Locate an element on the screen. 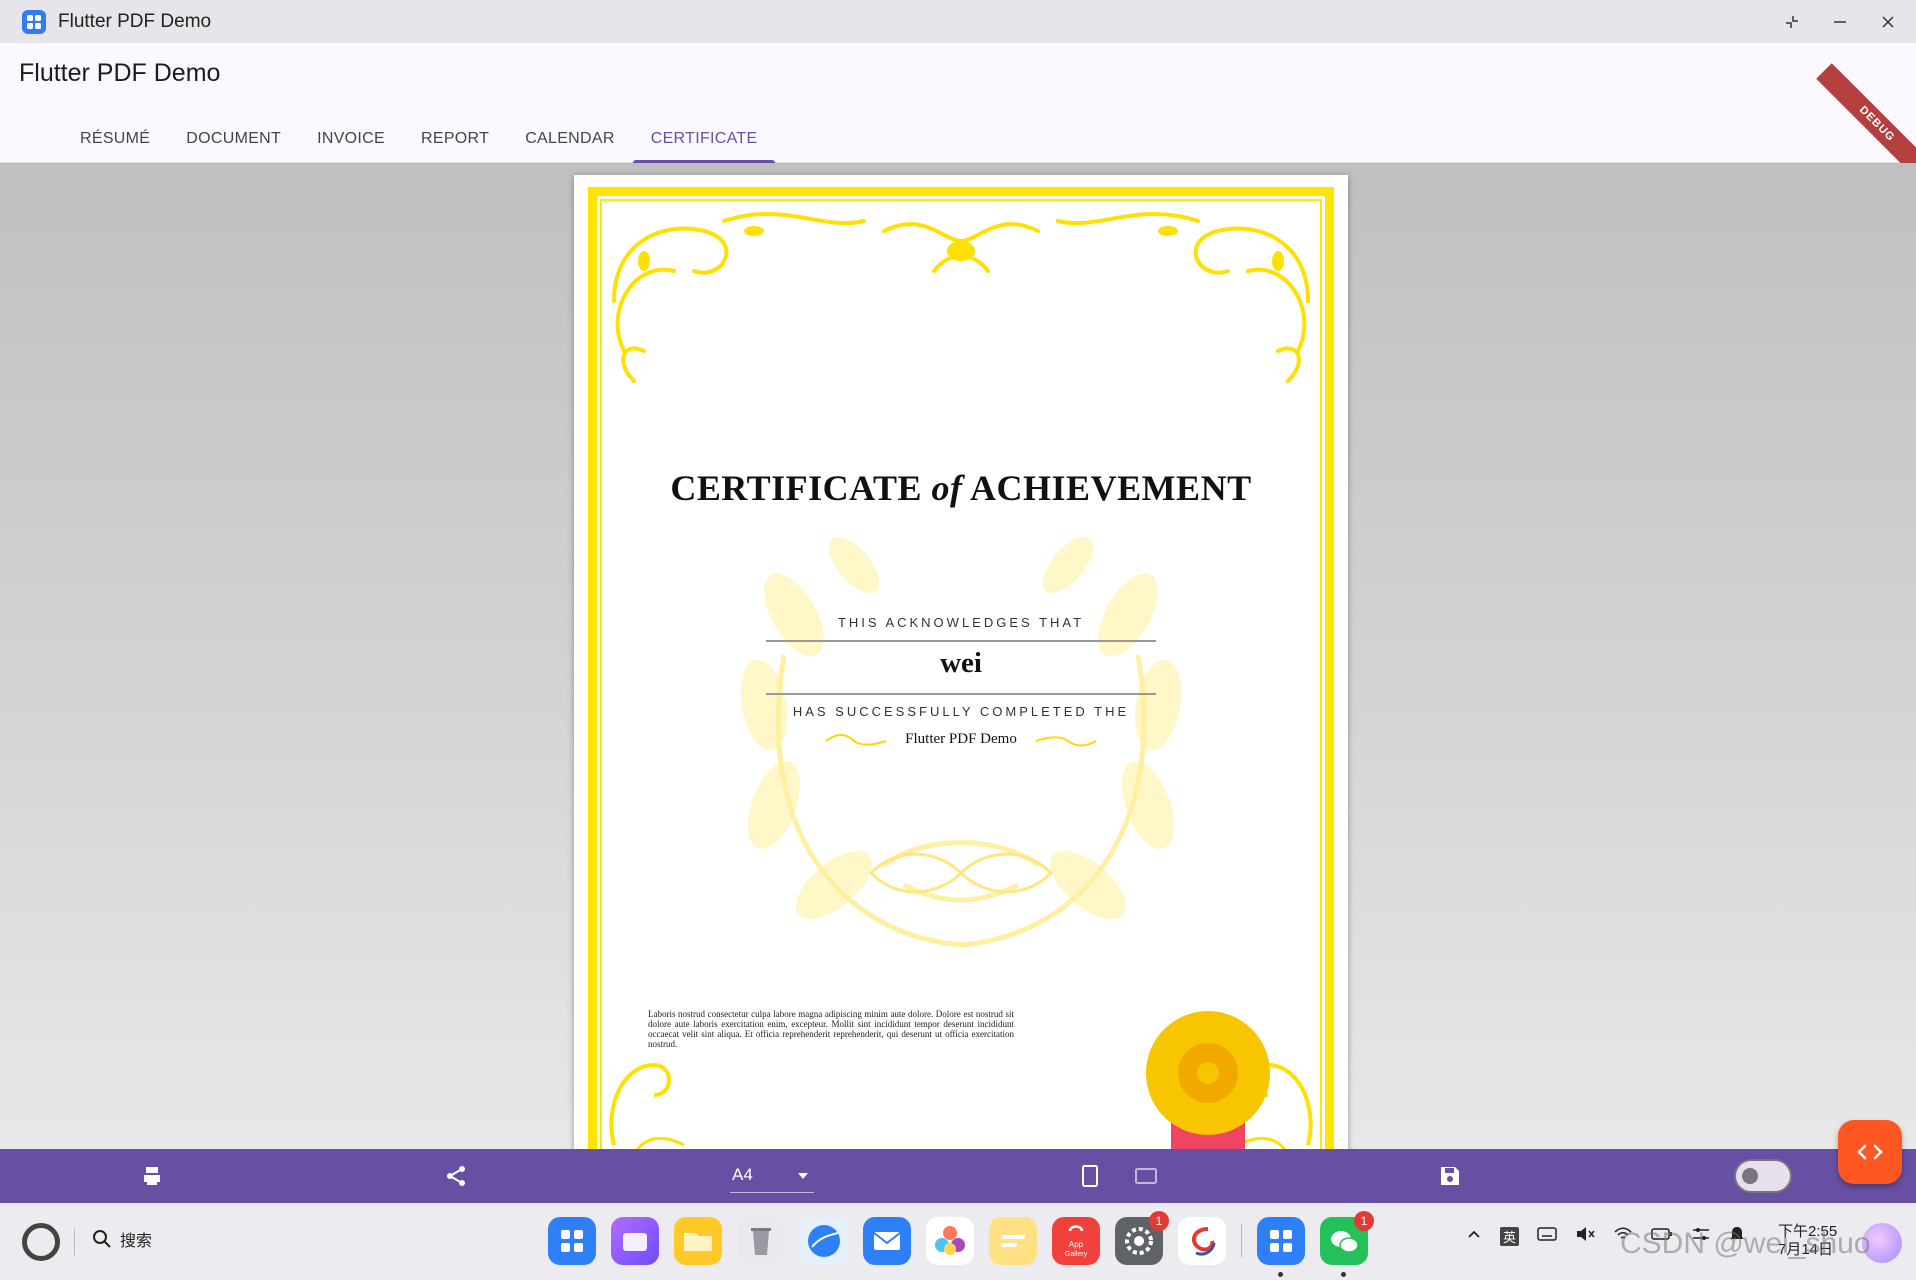 This screenshot has width=1916, height=1280. code-icon is located at coordinates (1870, 1152).